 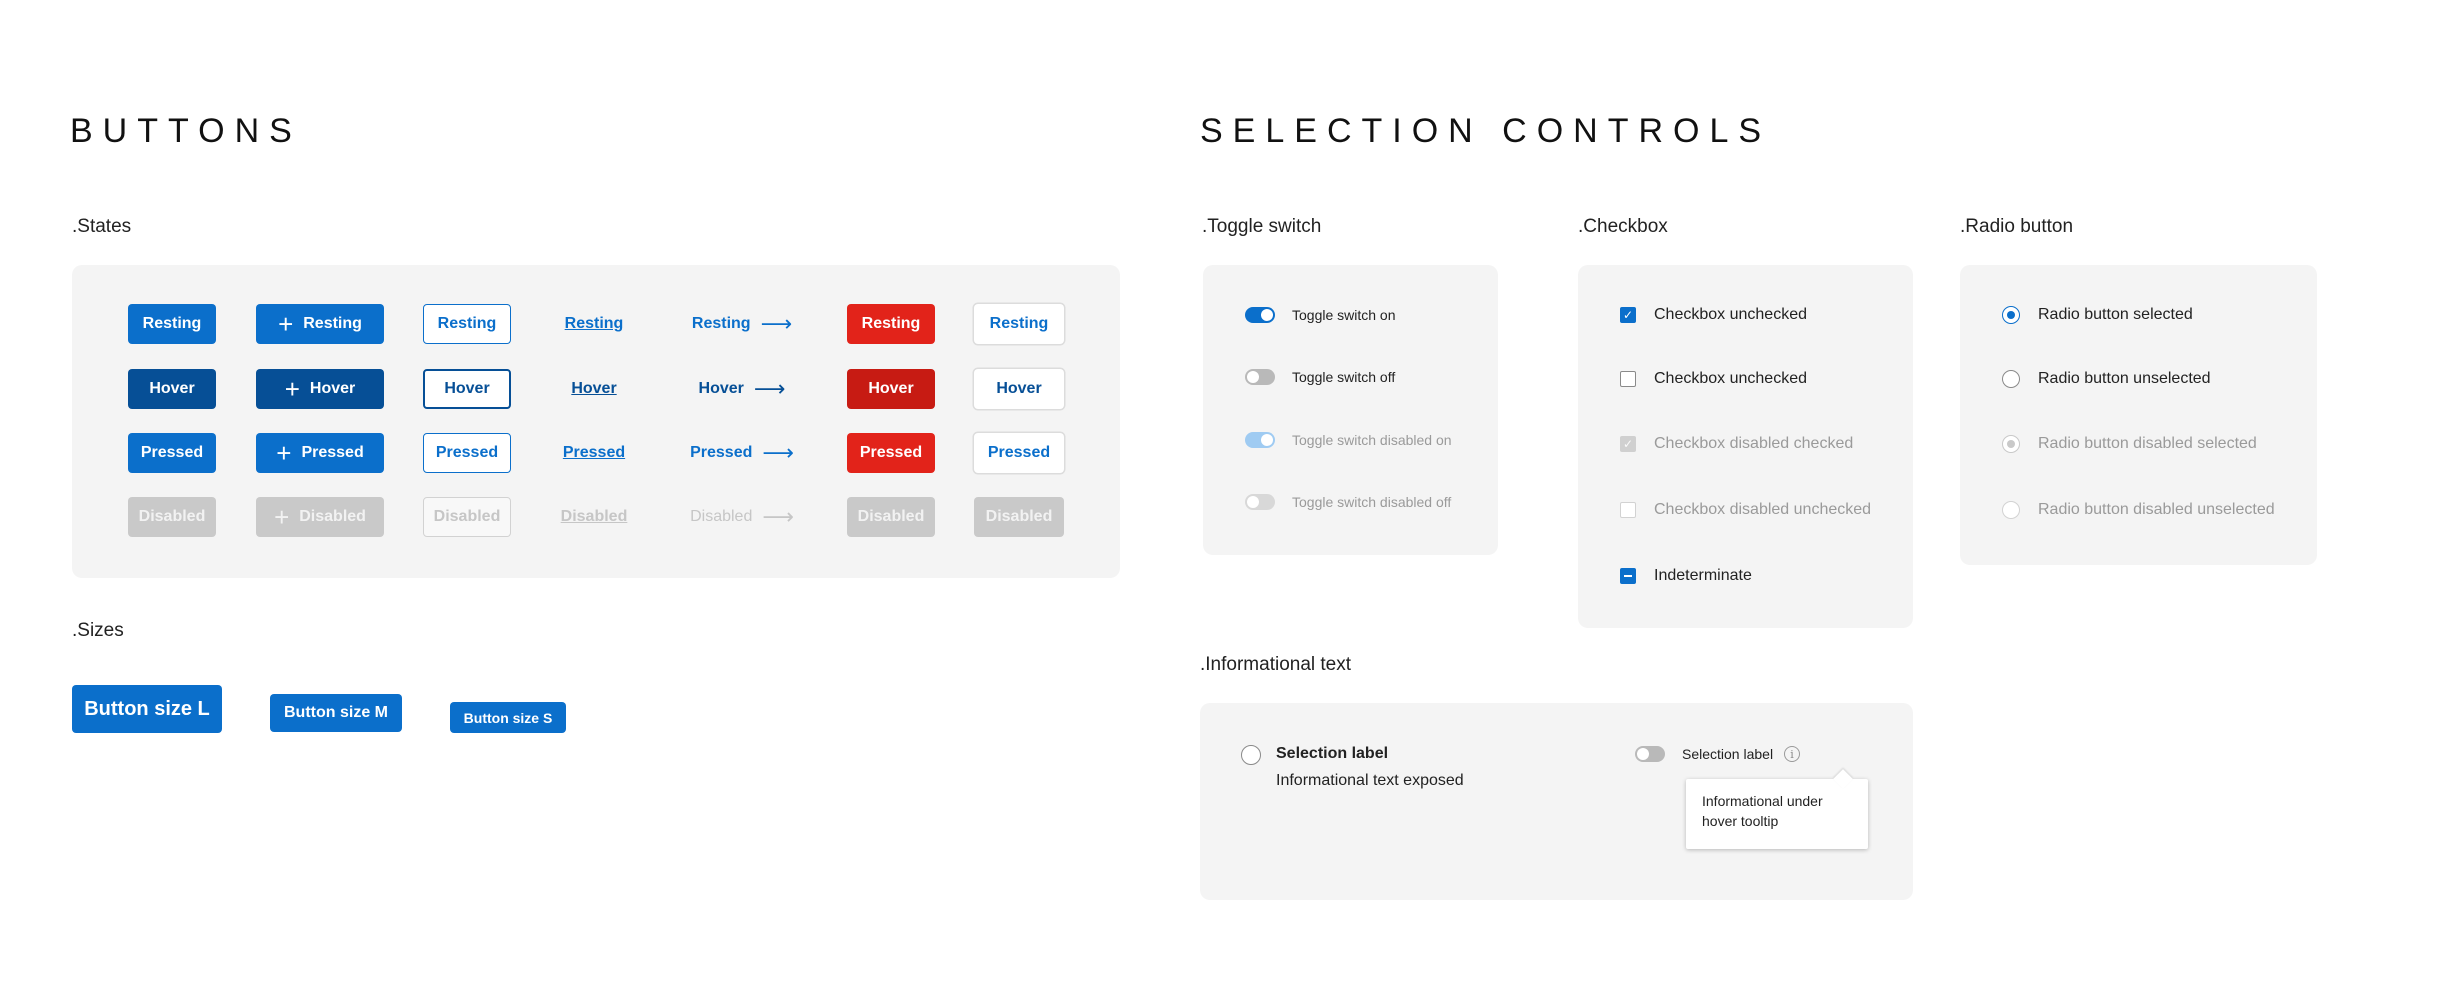 What do you see at coordinates (1486, 131) in the screenshot?
I see `selection-section-title: SELECTION CONTROLS` at bounding box center [1486, 131].